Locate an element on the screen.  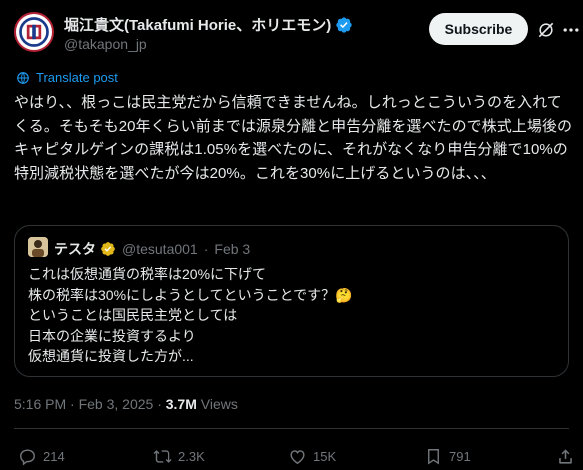
author-name: 堀江貴文(Takafumi Horie、ホリエモン) is located at coordinates (197, 24).